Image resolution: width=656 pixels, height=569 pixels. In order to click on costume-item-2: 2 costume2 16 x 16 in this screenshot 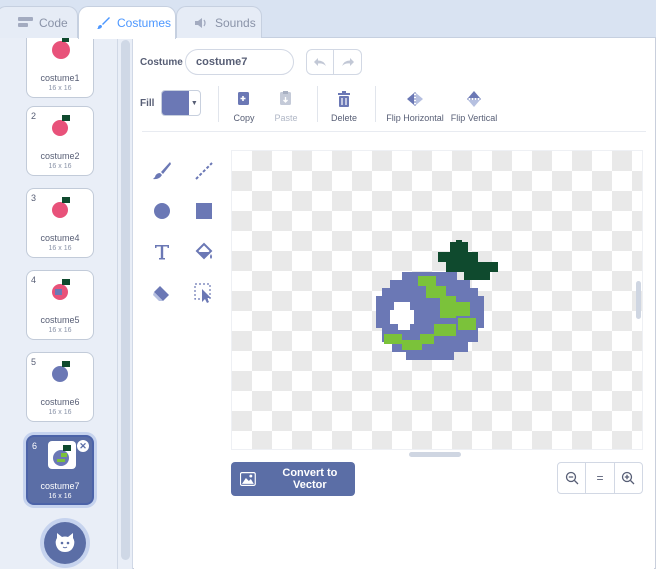, I will do `click(60, 141)`.